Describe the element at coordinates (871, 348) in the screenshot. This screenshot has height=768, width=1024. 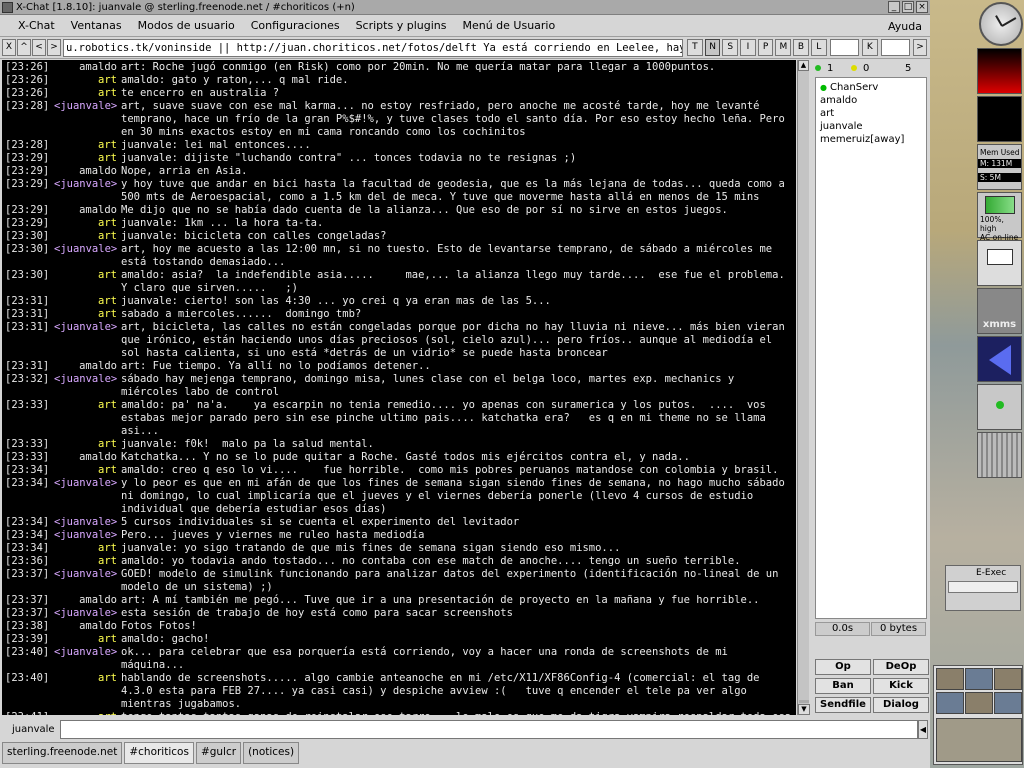
I see `user-list: ● ChanServ amaldo art juanvale memeruiz[away]` at that location.